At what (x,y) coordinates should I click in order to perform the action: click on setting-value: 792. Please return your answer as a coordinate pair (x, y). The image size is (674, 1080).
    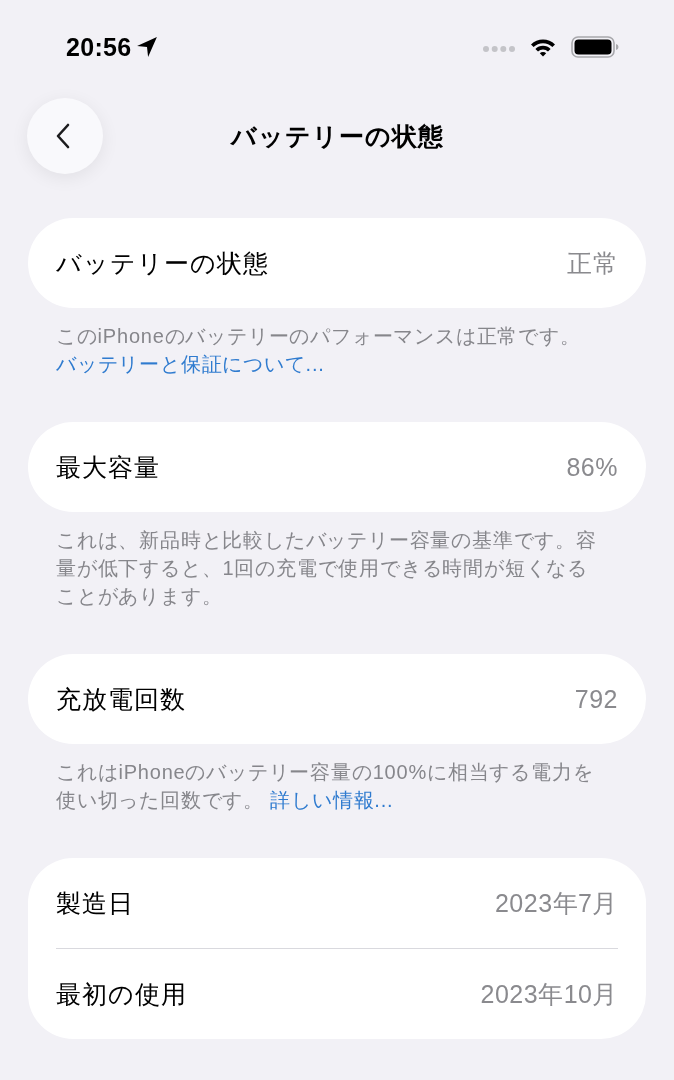
    Looking at the image, I should click on (596, 699).